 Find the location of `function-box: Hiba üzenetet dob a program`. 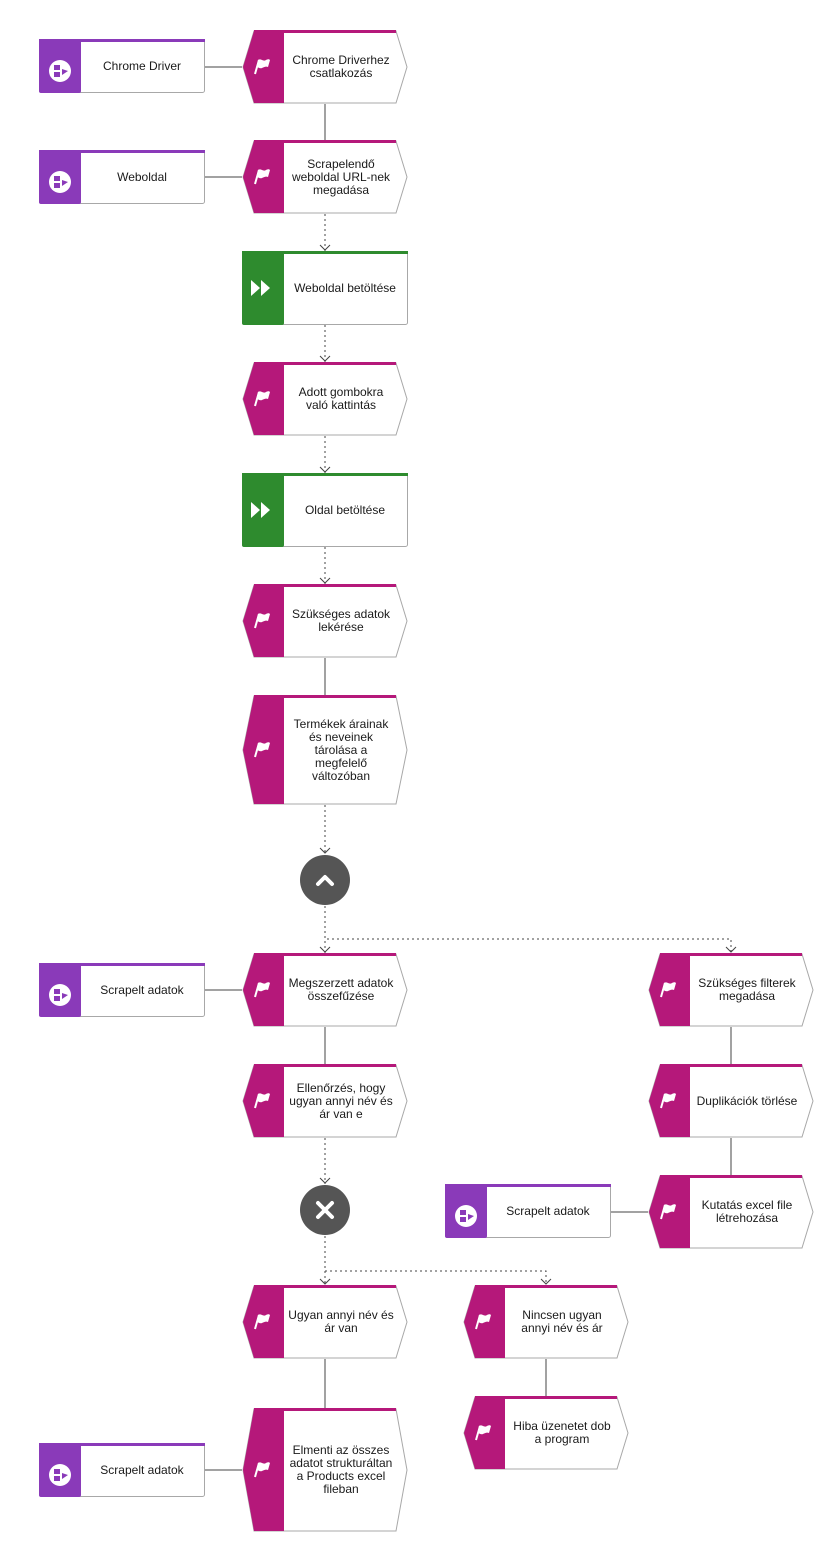

function-box: Hiba üzenetet dob a program is located at coordinates (546, 1433).